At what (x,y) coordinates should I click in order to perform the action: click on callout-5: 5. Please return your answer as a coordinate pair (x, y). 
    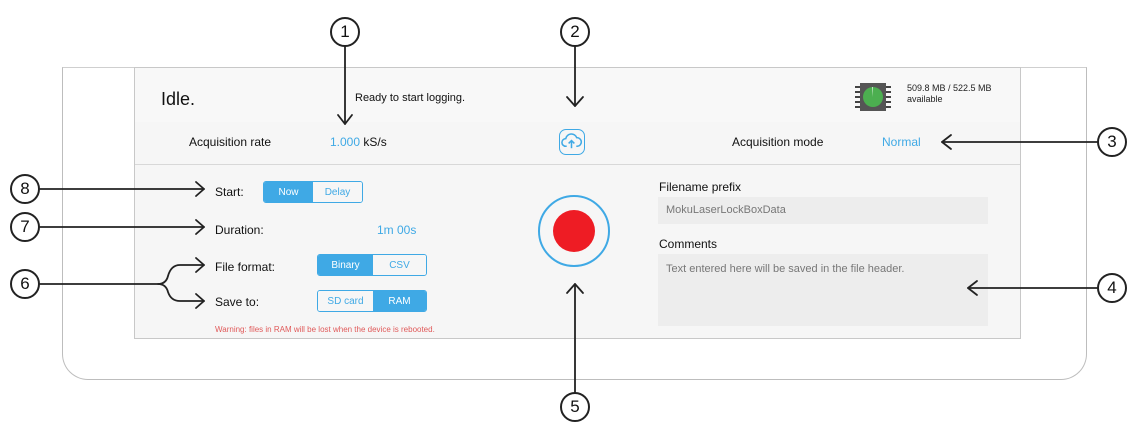
    Looking at the image, I should click on (575, 407).